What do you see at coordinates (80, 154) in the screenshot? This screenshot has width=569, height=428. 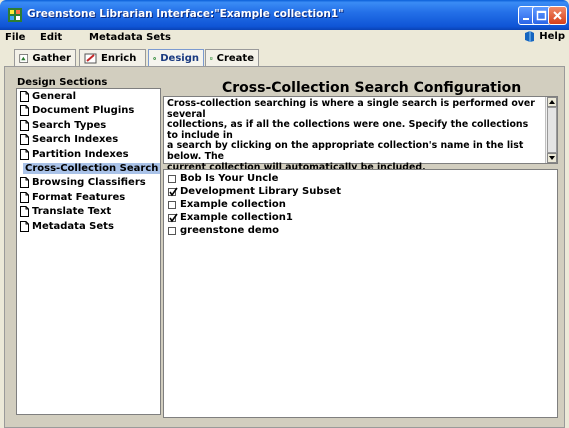 I see `section-item-label: Partition Indexes` at bounding box center [80, 154].